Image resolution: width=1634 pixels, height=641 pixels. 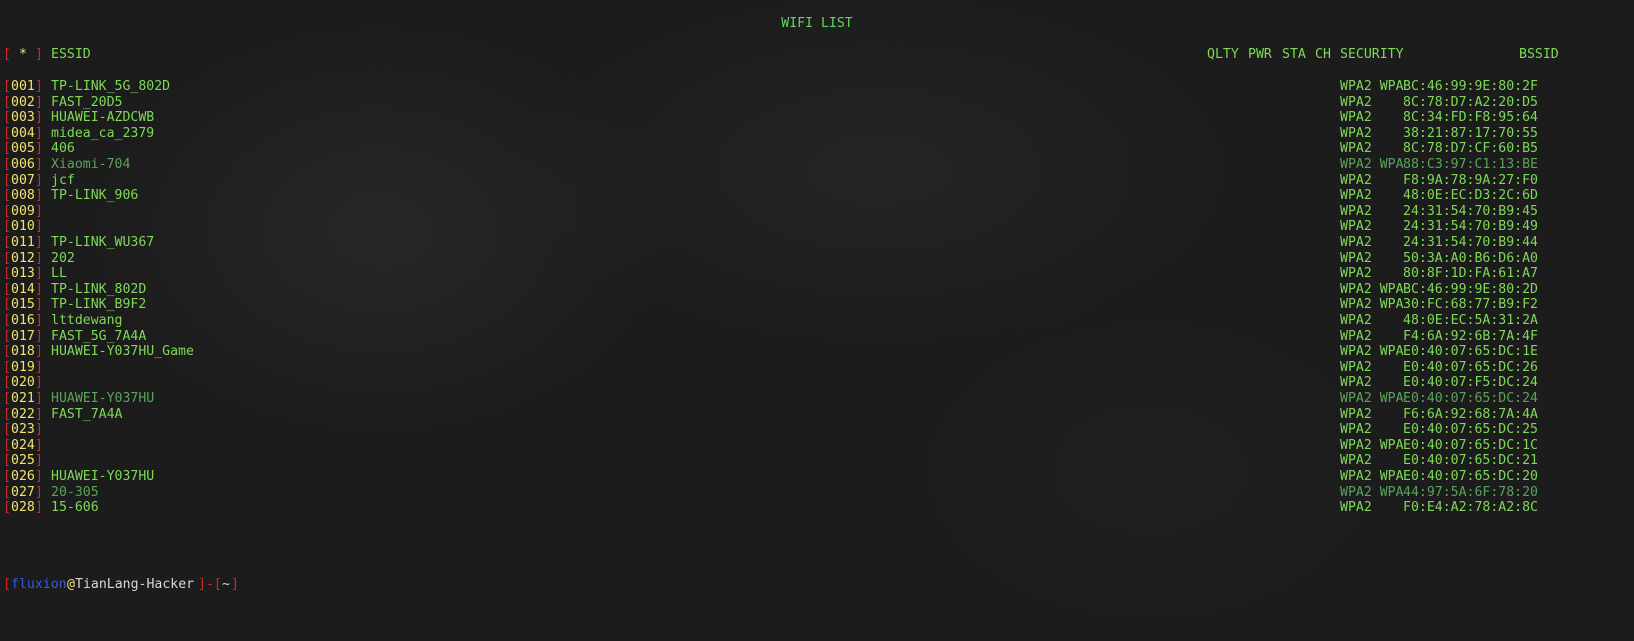 What do you see at coordinates (103, 242) in the screenshot?
I see `network-essid: TP-LINK_WU367` at bounding box center [103, 242].